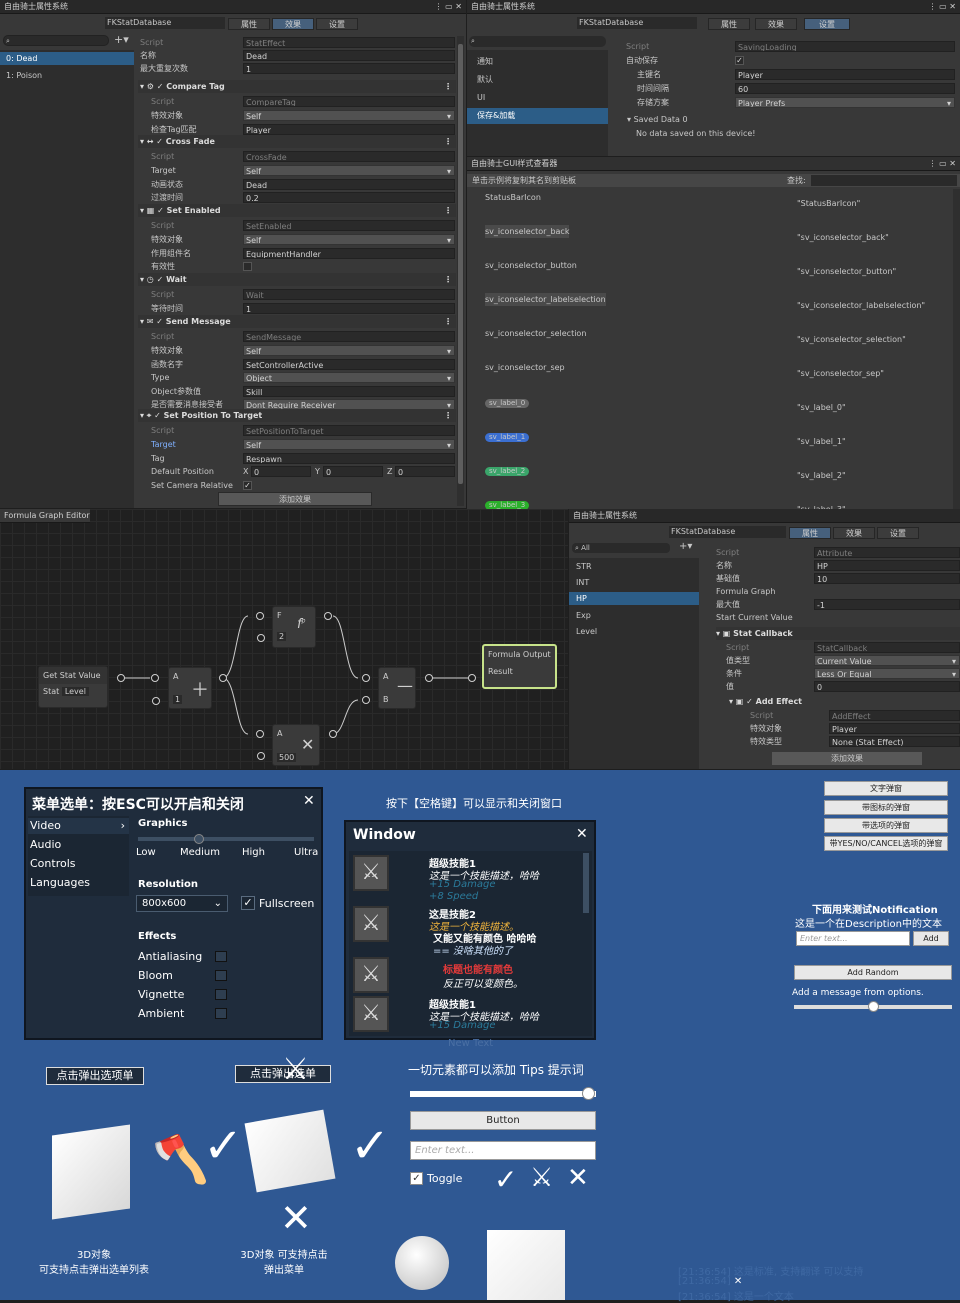  What do you see at coordinates (634, 631) in the screenshot?
I see `list-item-level: Level` at bounding box center [634, 631].